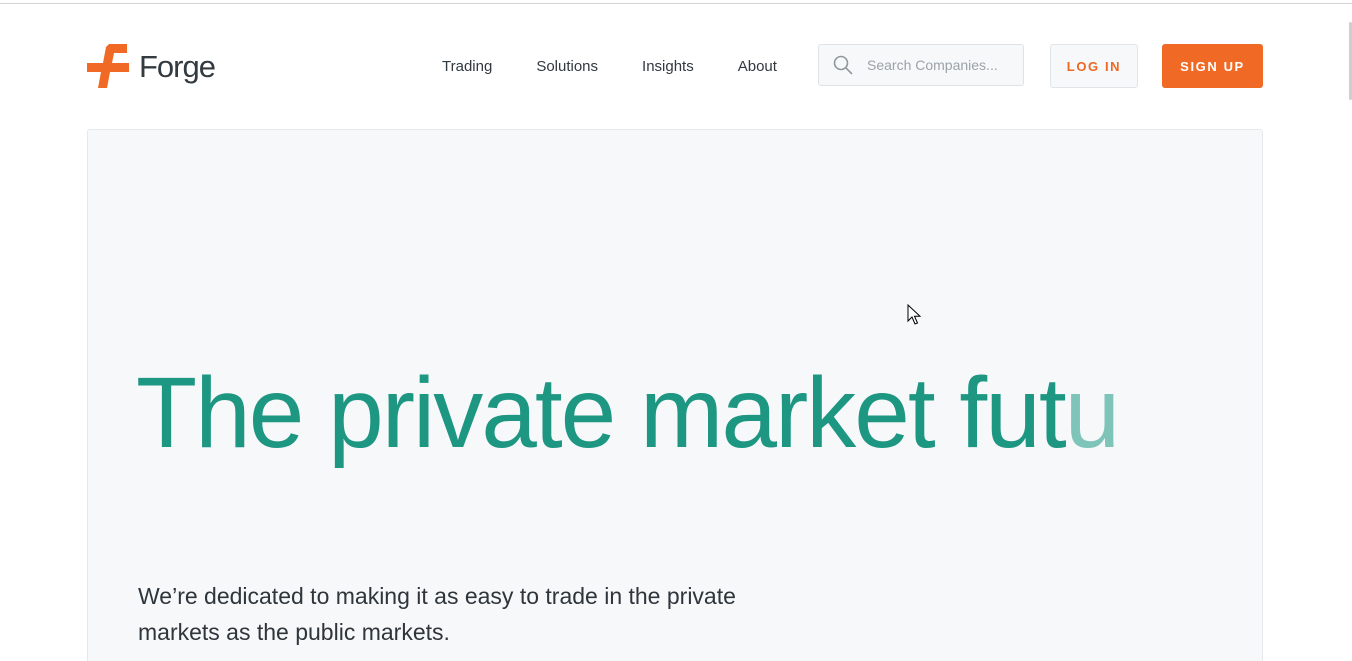  I want to click on search-input, so click(942, 65).